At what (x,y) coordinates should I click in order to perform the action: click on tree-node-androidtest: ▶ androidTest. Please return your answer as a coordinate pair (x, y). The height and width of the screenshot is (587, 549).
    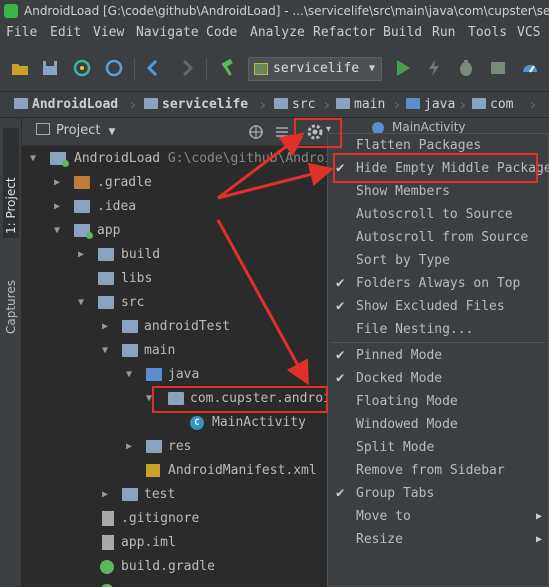
    Looking at the image, I should click on (174, 327).